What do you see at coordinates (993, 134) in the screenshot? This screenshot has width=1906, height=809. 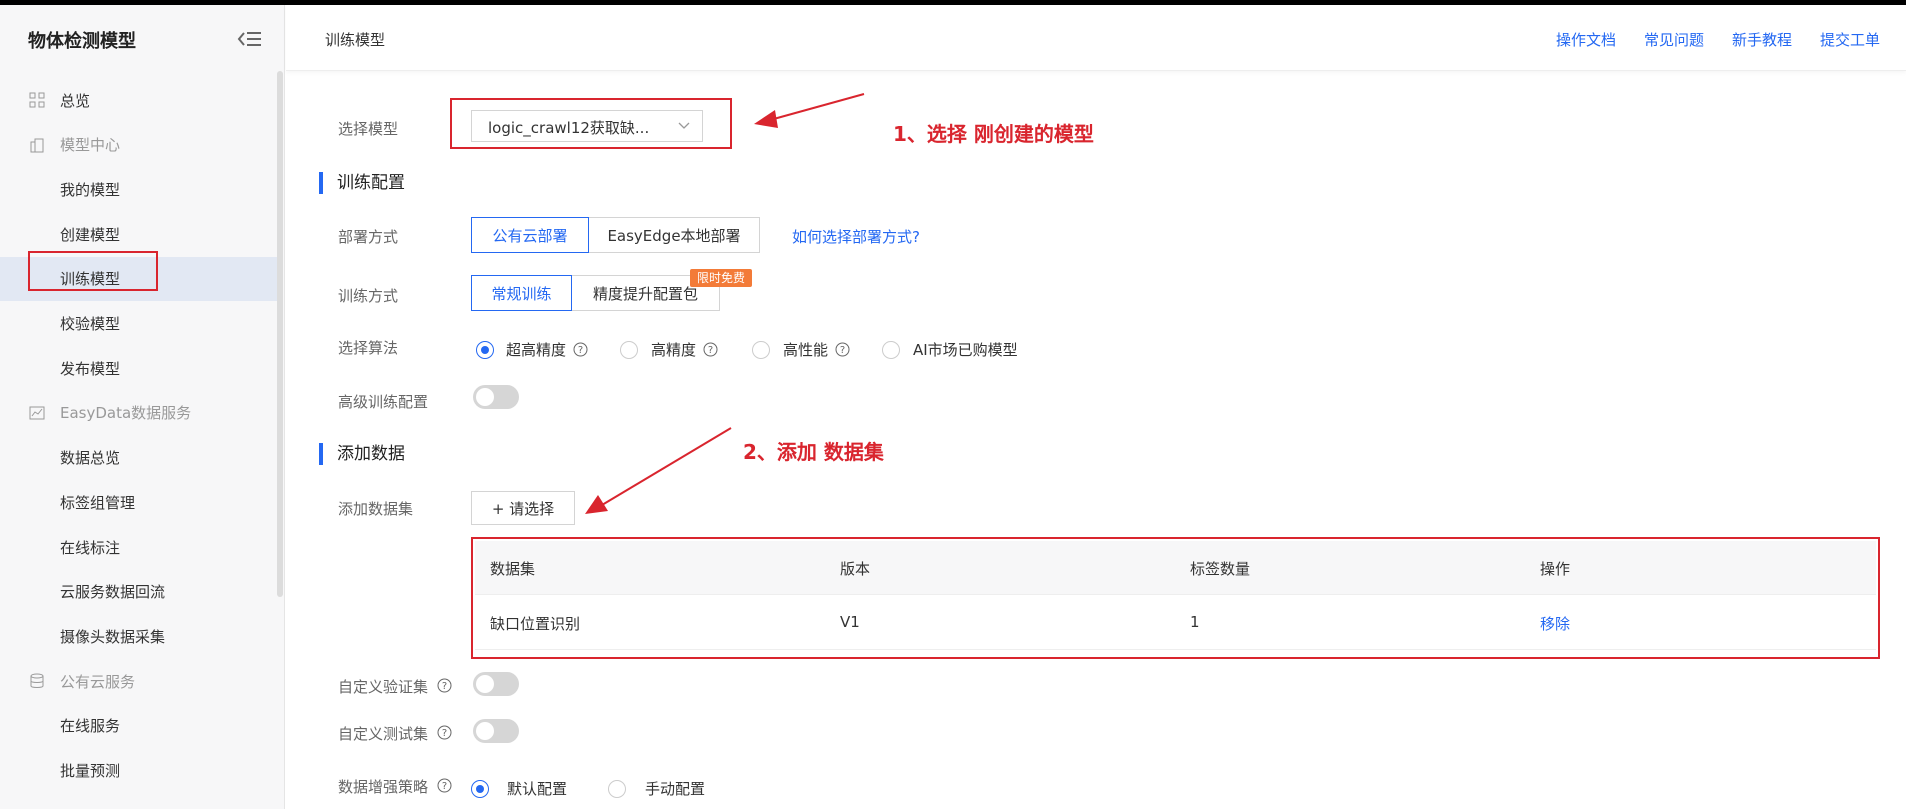 I see `annotation-step1: 1、选择 刚创建的模型` at bounding box center [993, 134].